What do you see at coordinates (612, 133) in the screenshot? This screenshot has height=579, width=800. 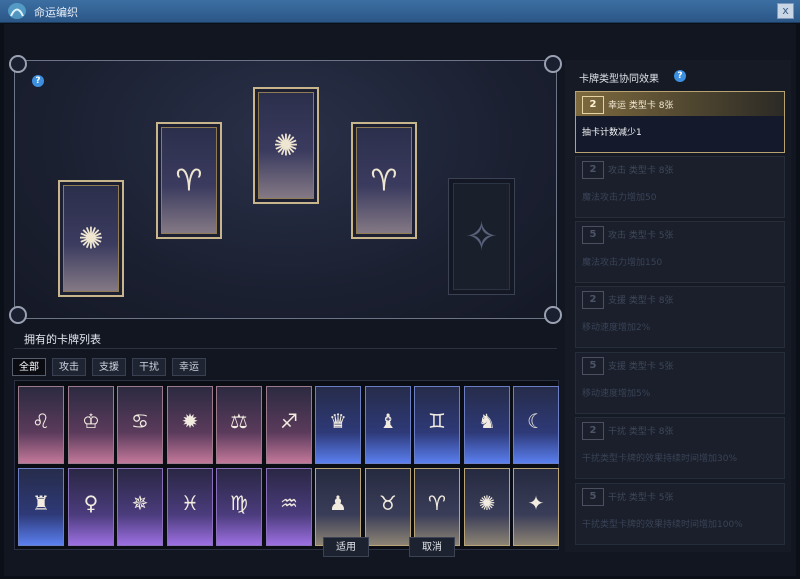 I see `synergy-desc: 抽卡计数减少1` at bounding box center [612, 133].